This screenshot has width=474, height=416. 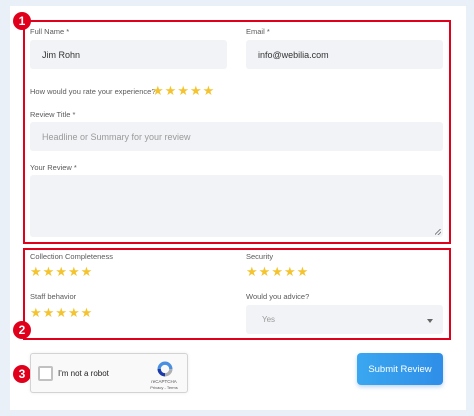 I want to click on resize-handle, so click(x=438, y=232).